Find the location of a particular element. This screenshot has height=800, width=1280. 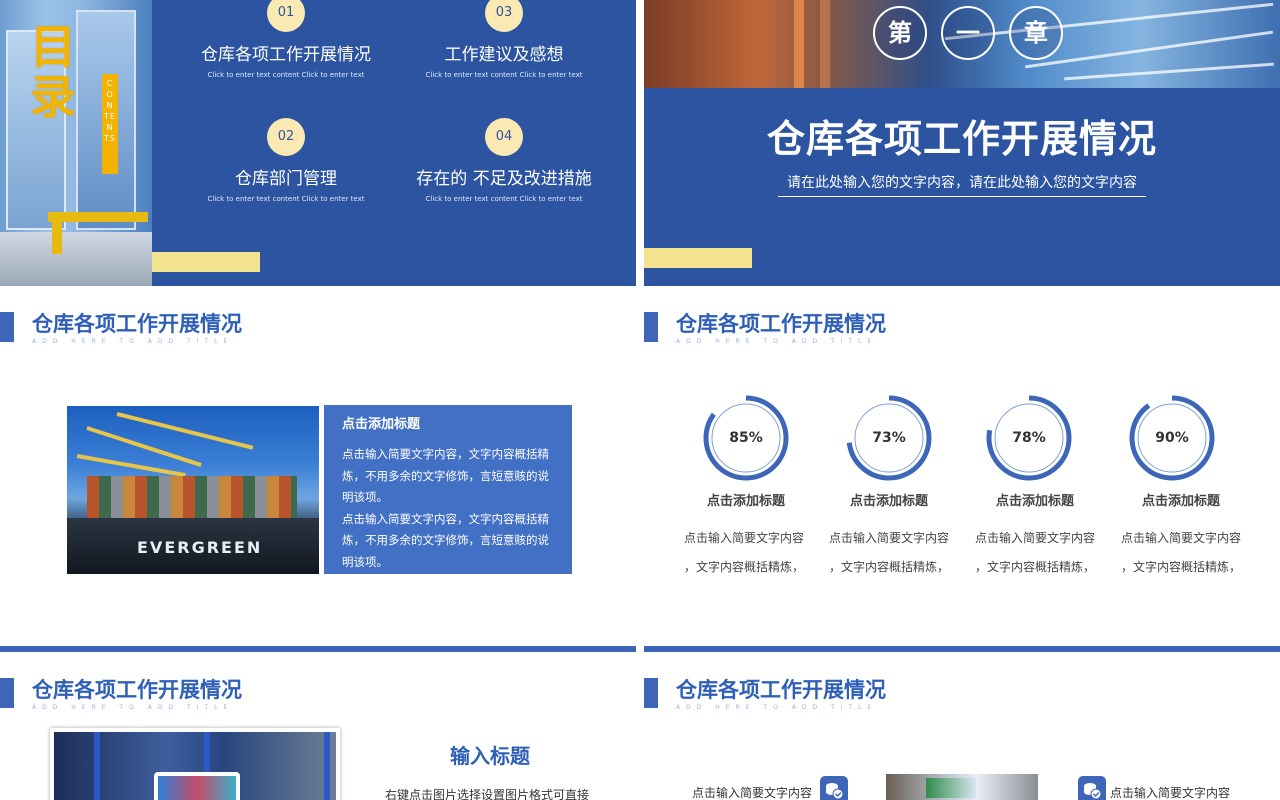

progress-ring: 85% is located at coordinates (746, 438).